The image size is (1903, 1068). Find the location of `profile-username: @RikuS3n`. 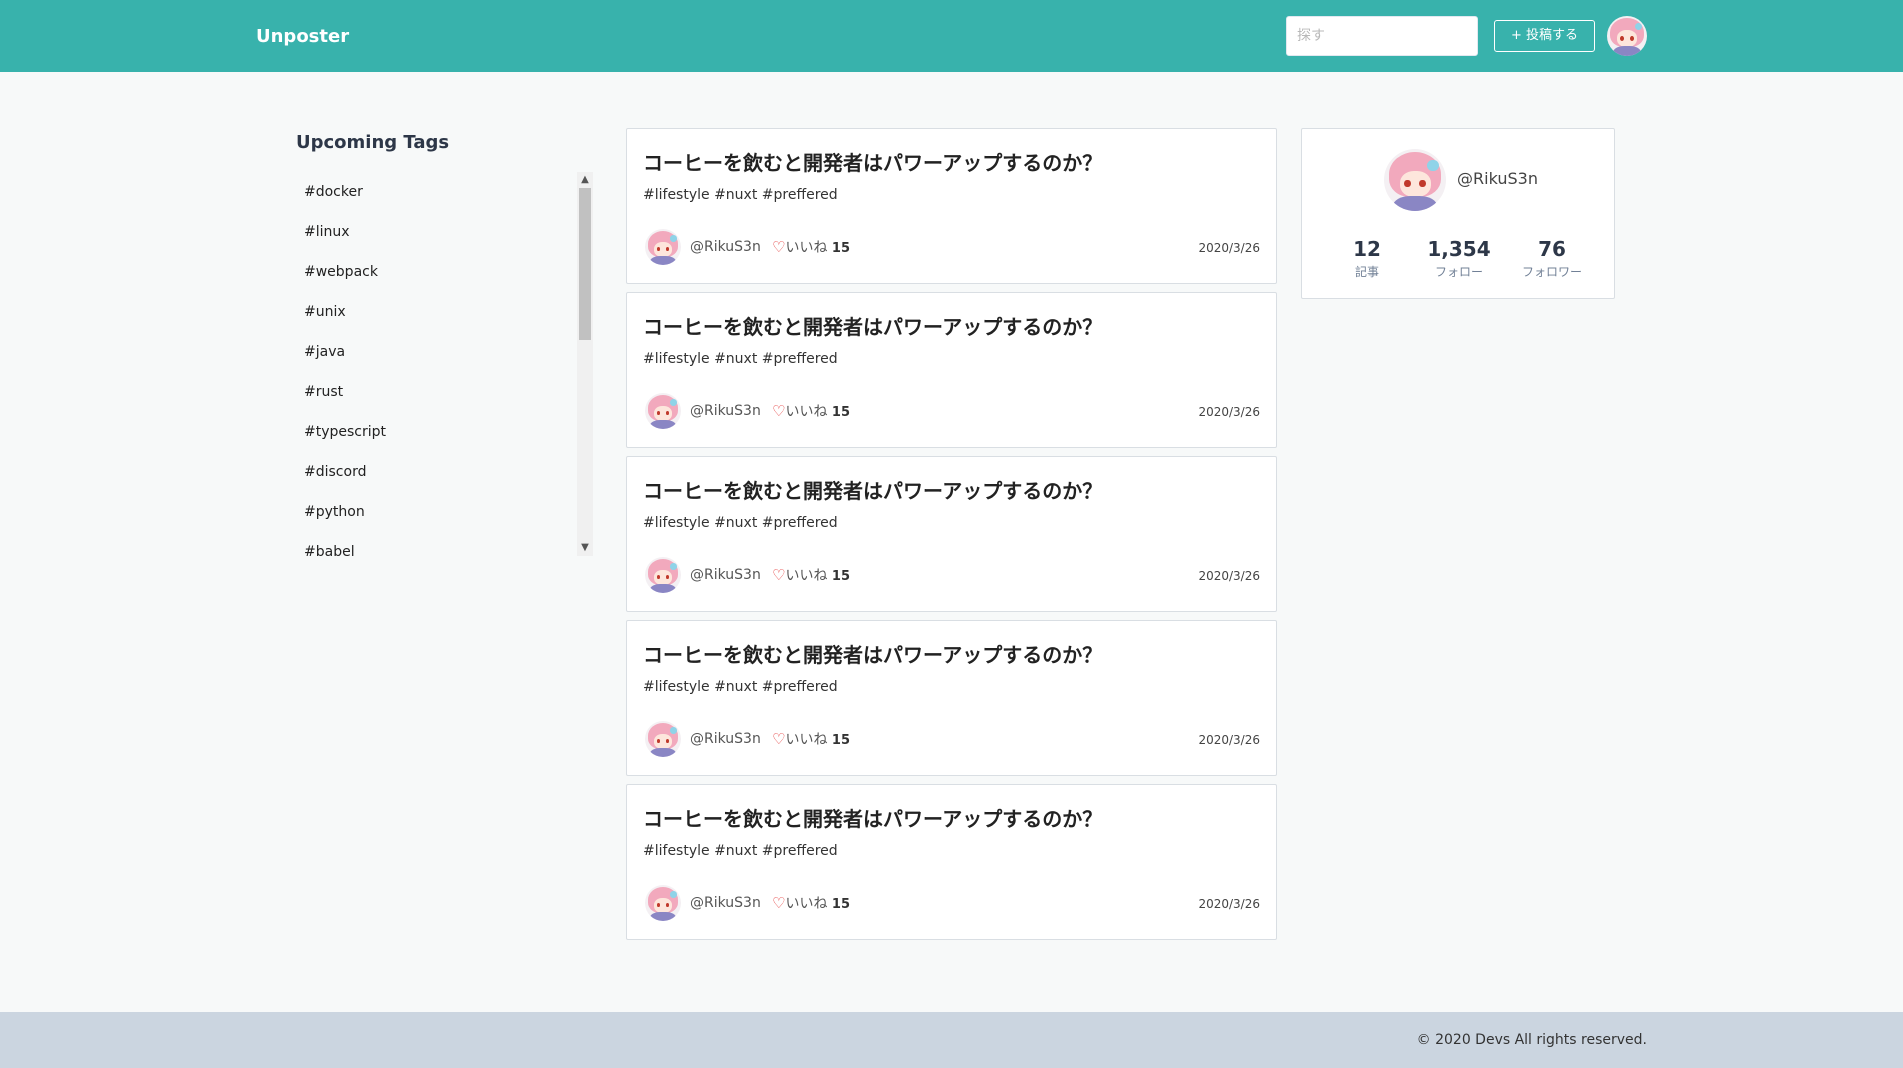

profile-username: @RikuS3n is located at coordinates (1497, 178).